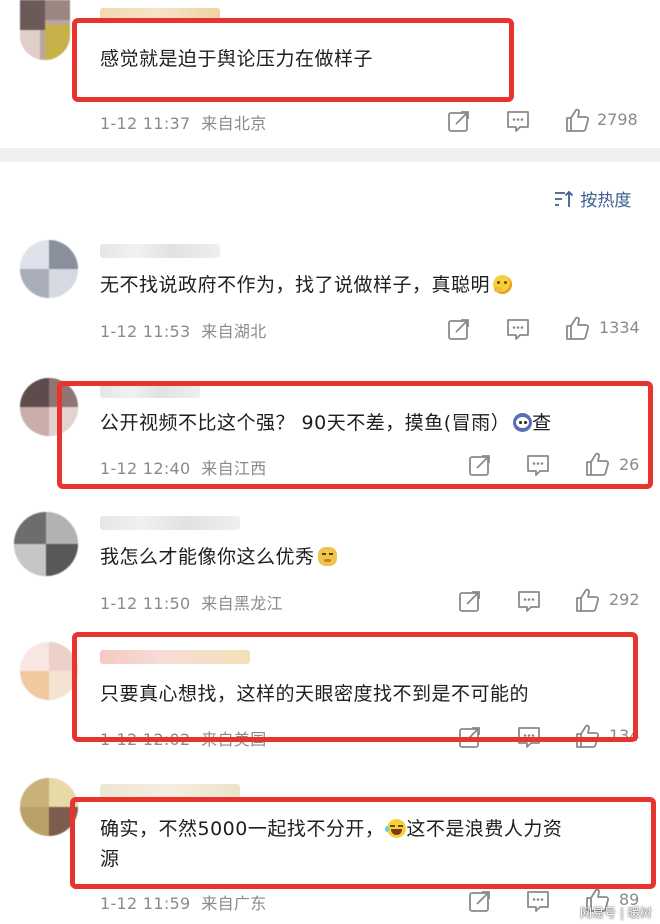 This screenshot has width=660, height=924. I want to click on comment-meta: 1-12 12:40 来自江西, so click(183, 467).